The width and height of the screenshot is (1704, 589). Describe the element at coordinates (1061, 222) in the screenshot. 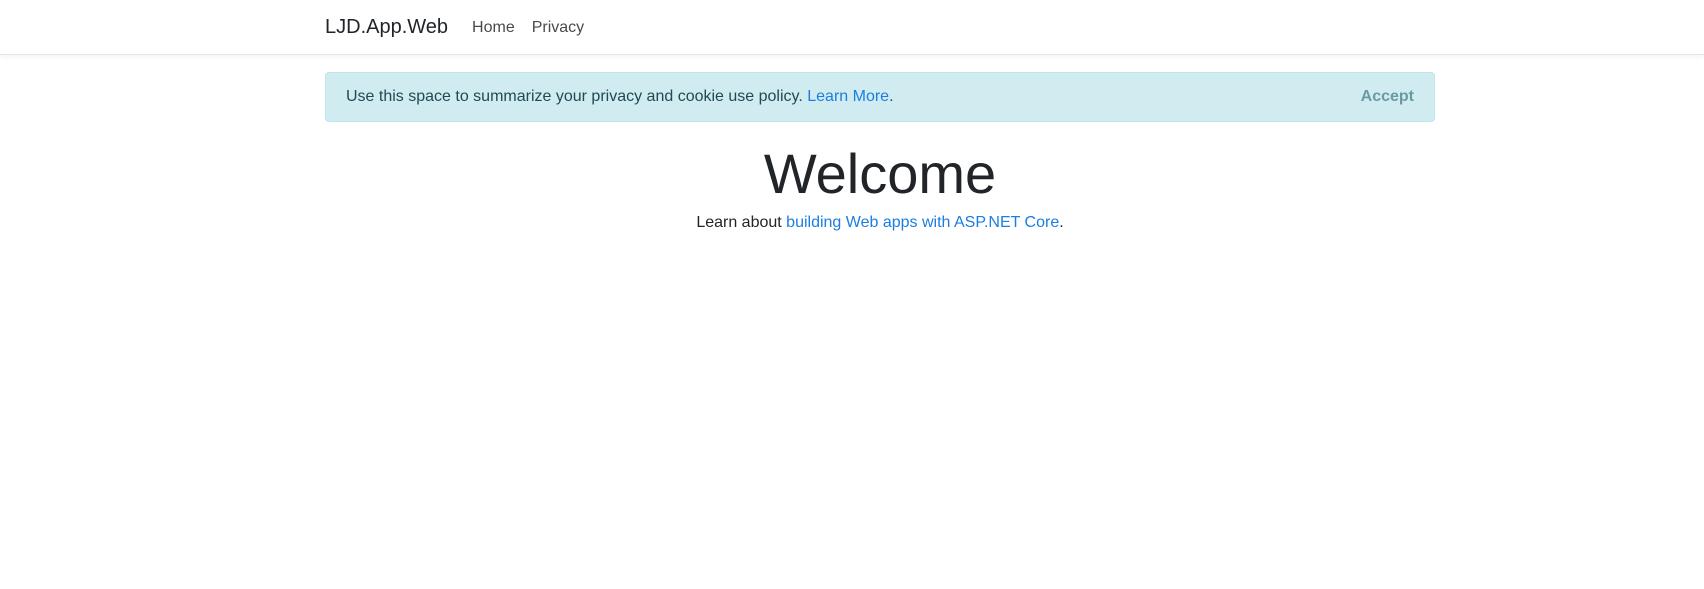

I see `lead-suffix: .` at that location.